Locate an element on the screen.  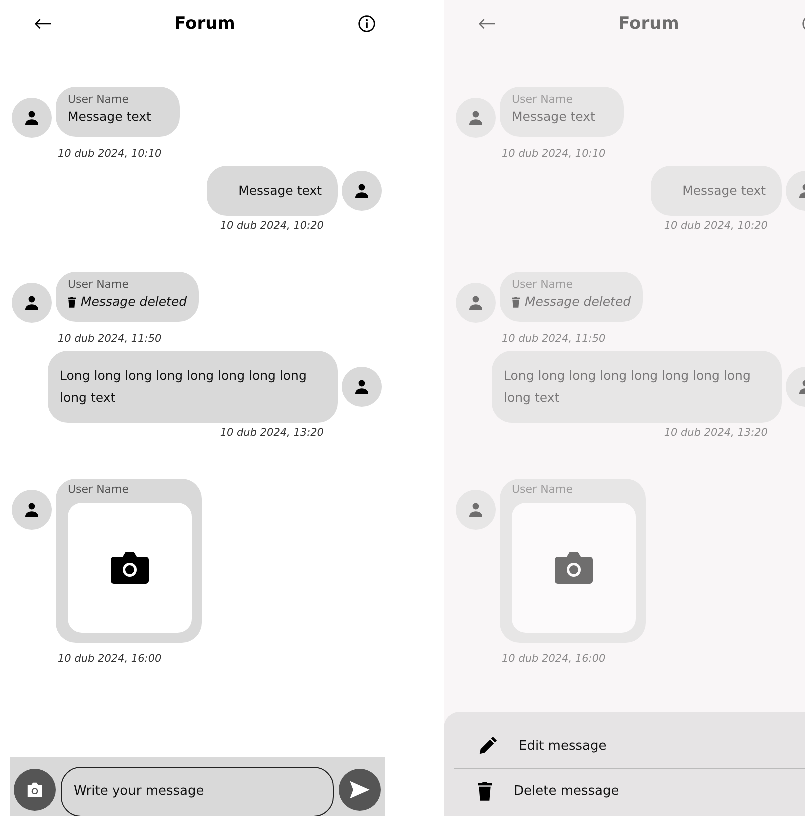
menu-item: Delete message is located at coordinates (624, 791).